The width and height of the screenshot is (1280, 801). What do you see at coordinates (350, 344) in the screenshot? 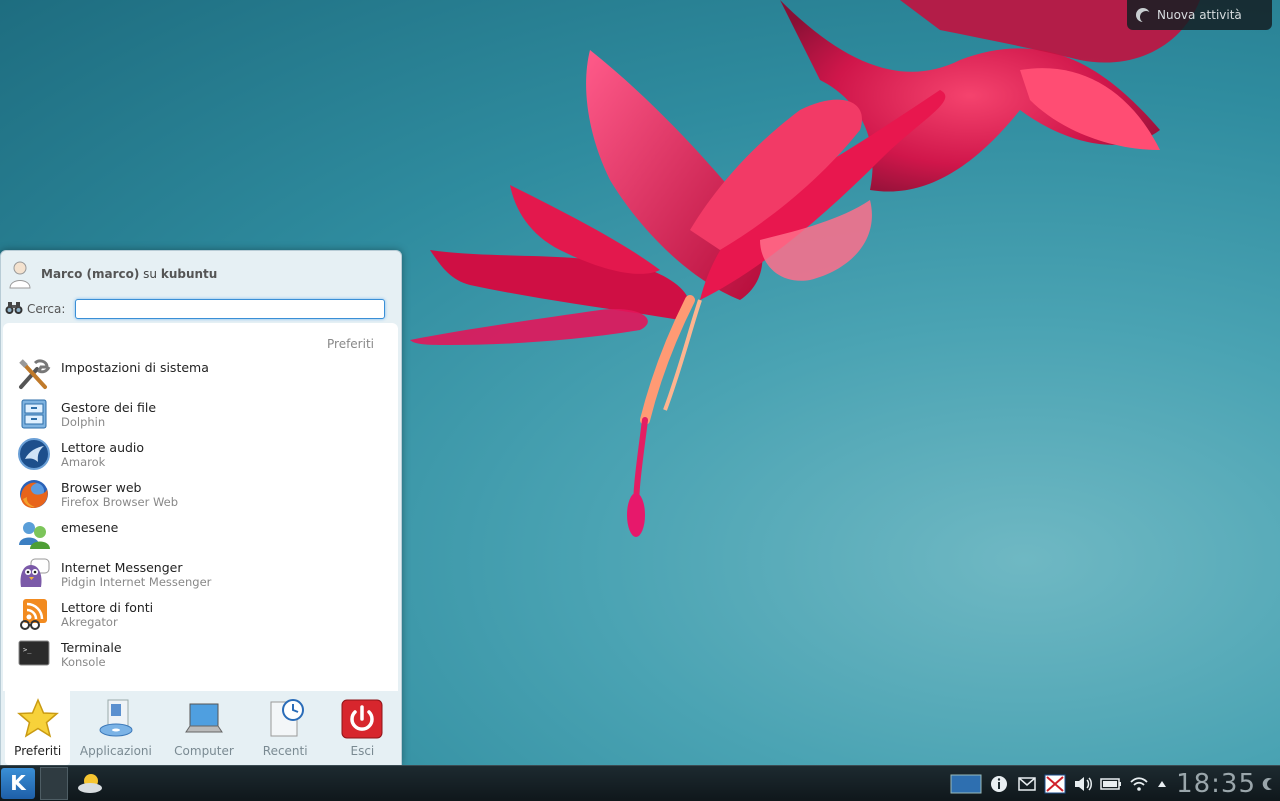
I see `section-title: Preferiti` at bounding box center [350, 344].